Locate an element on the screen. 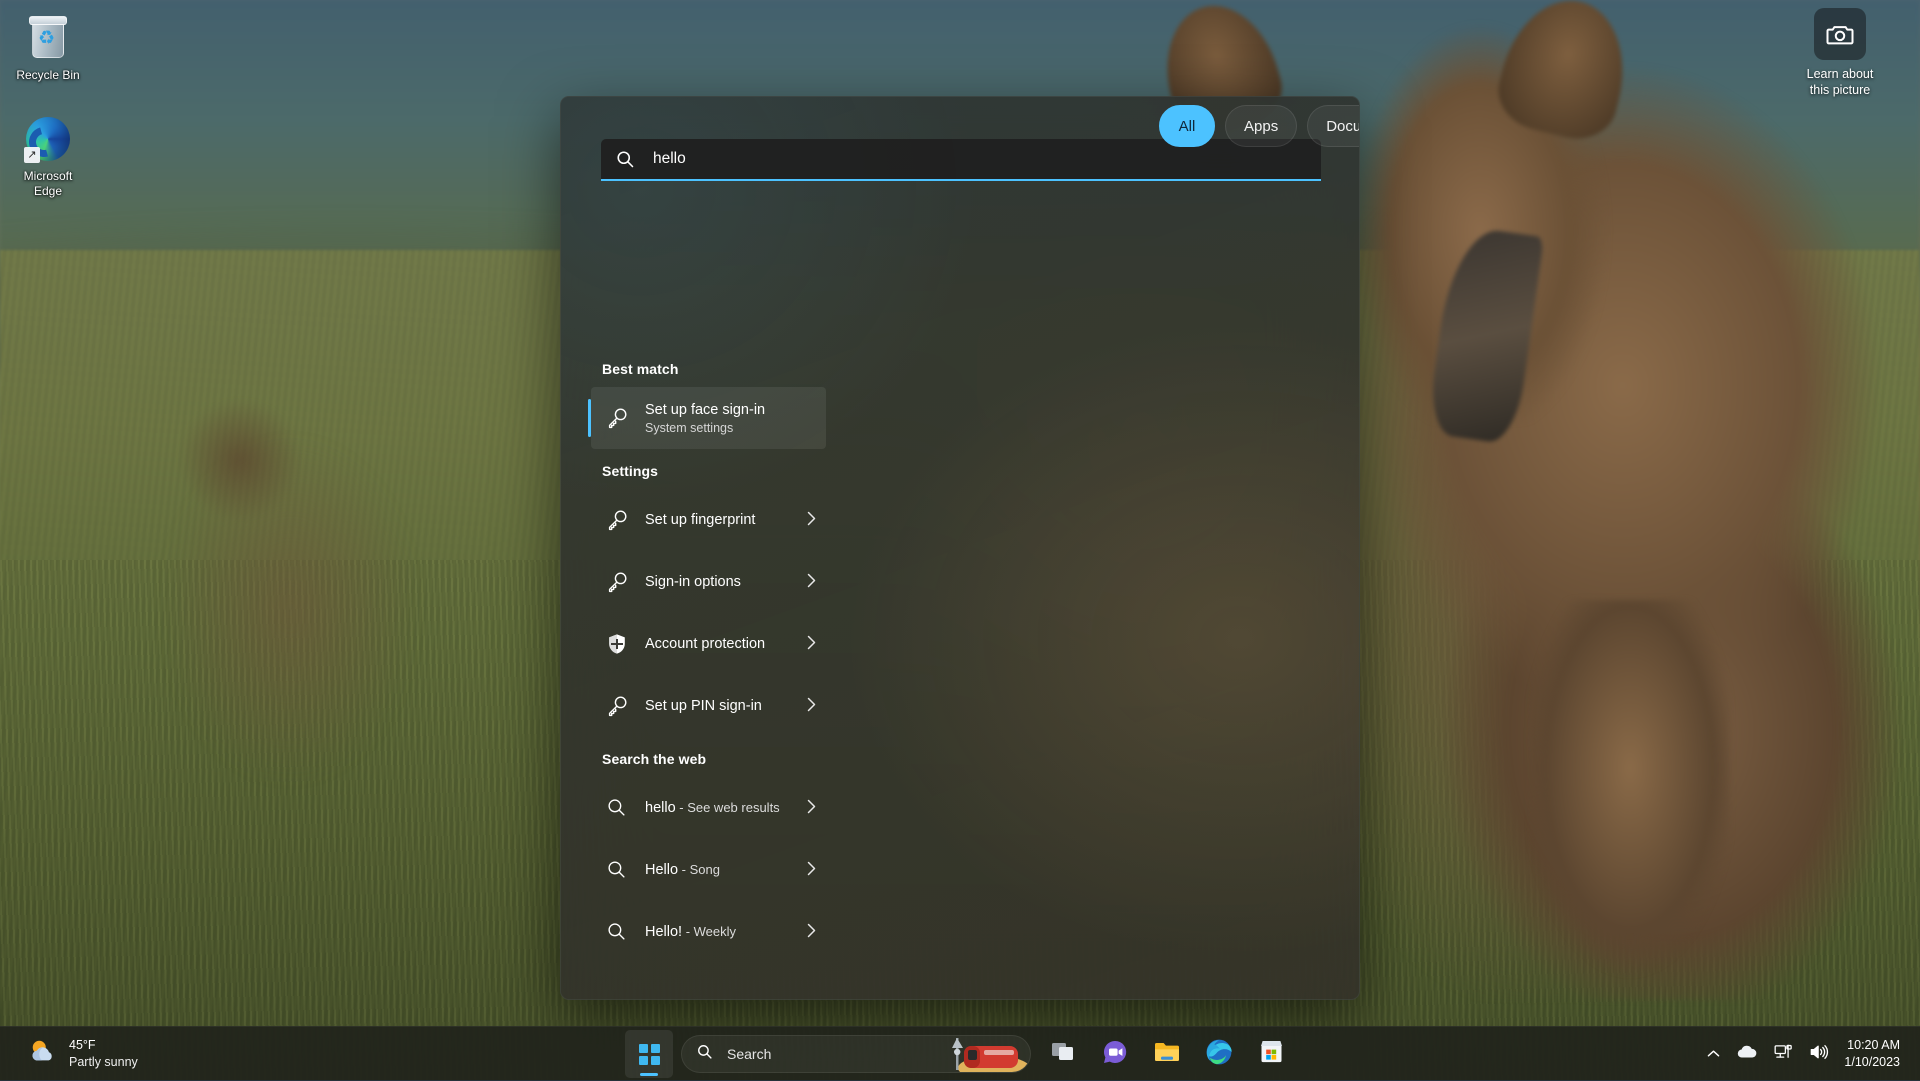 Image resolution: width=1920 pixels, height=1081 pixels. search-illustration is located at coordinates (966, 1054).